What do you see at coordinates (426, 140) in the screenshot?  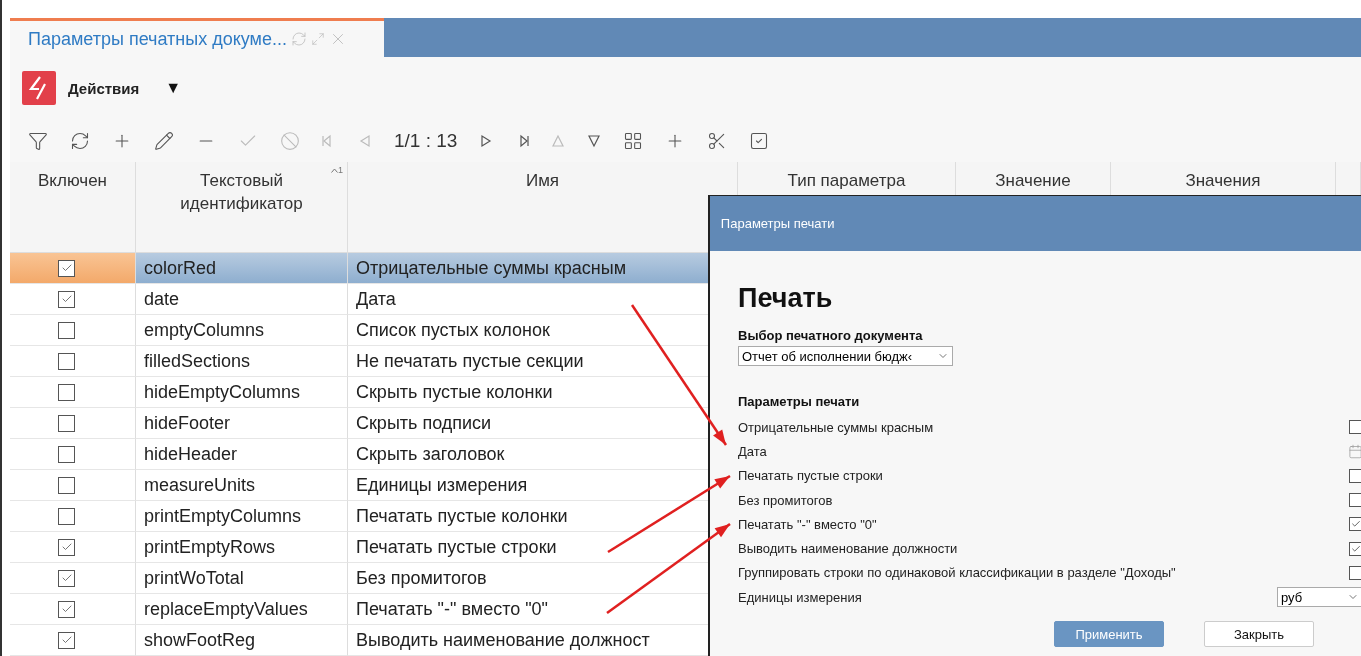 I see `pager-counter: 1/1 : 13` at bounding box center [426, 140].